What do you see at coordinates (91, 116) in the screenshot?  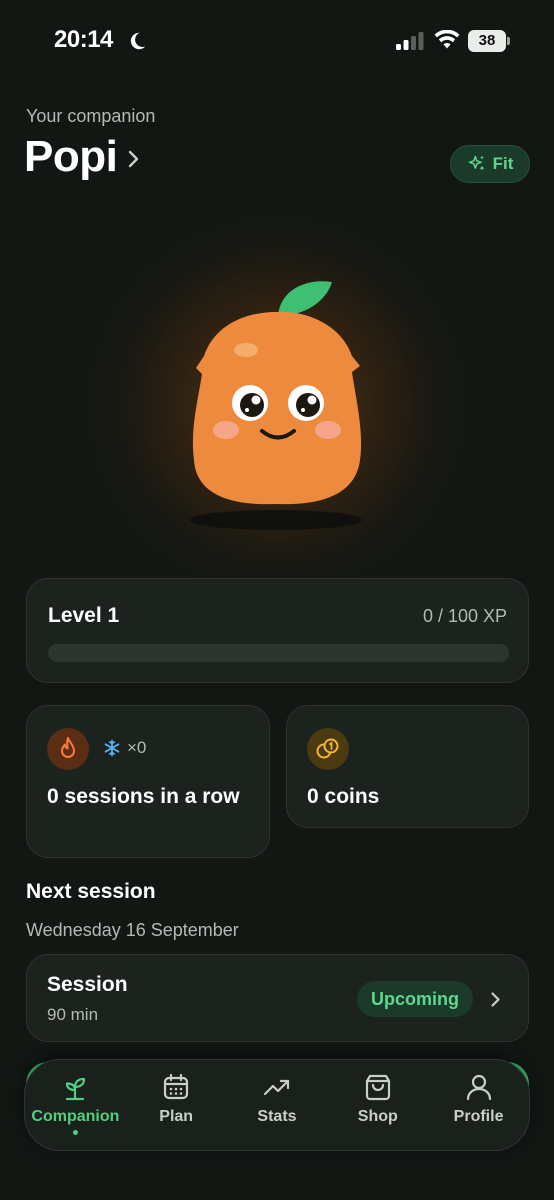 I see `companion-label: Your companion` at bounding box center [91, 116].